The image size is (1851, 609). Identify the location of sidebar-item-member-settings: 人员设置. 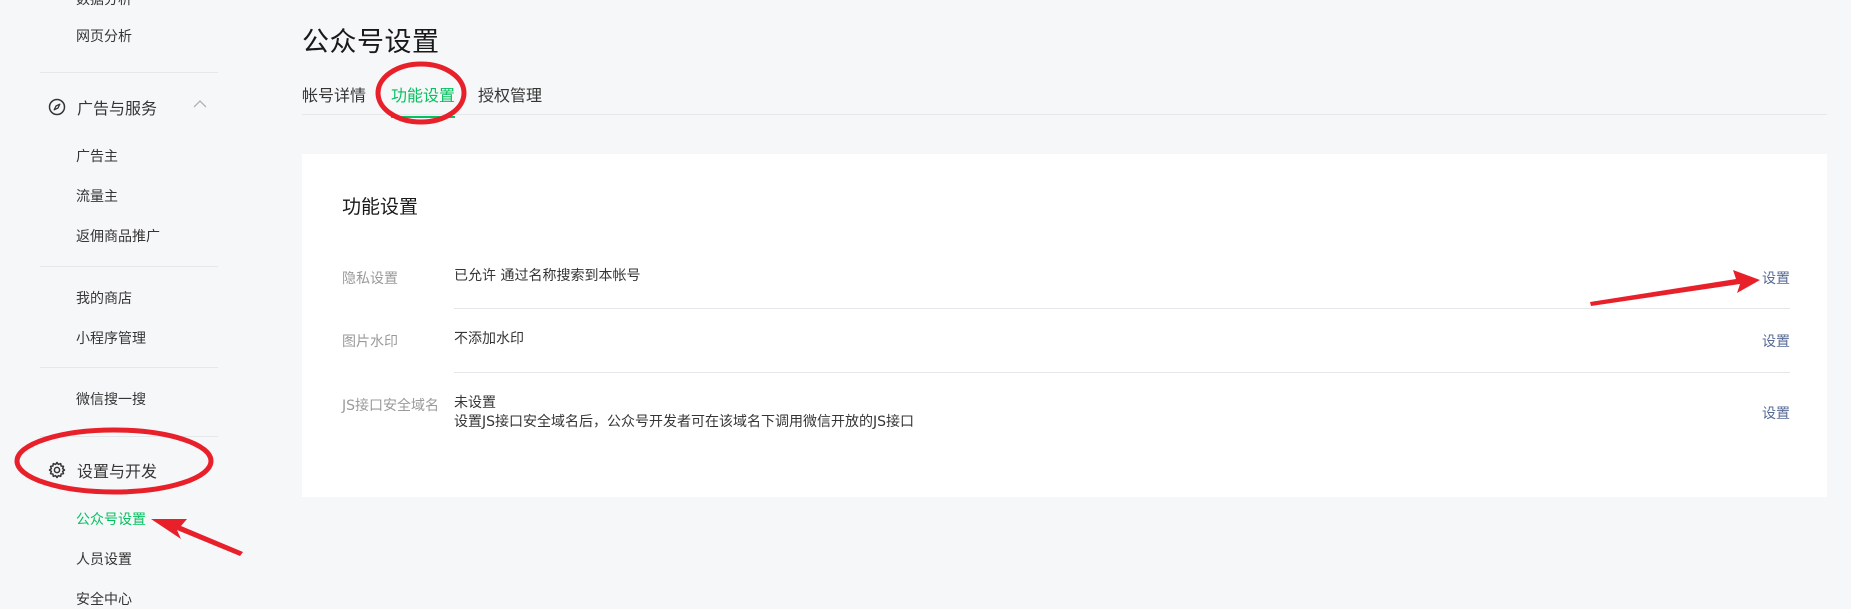
(104, 559).